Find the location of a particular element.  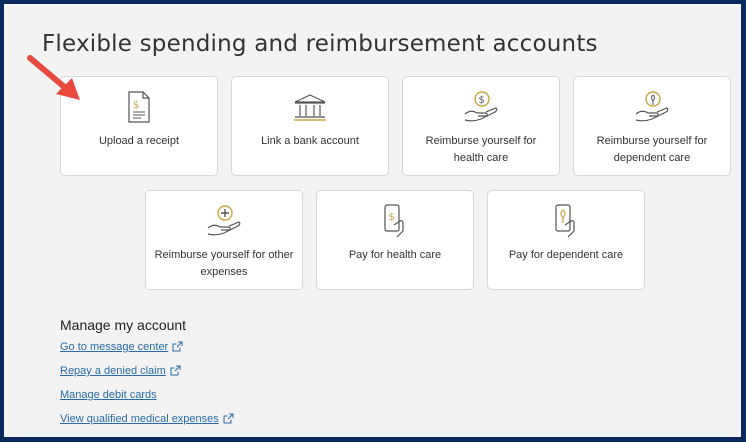

qualified-medical-expenses-link: View qualified medical expenses is located at coordinates (147, 420).